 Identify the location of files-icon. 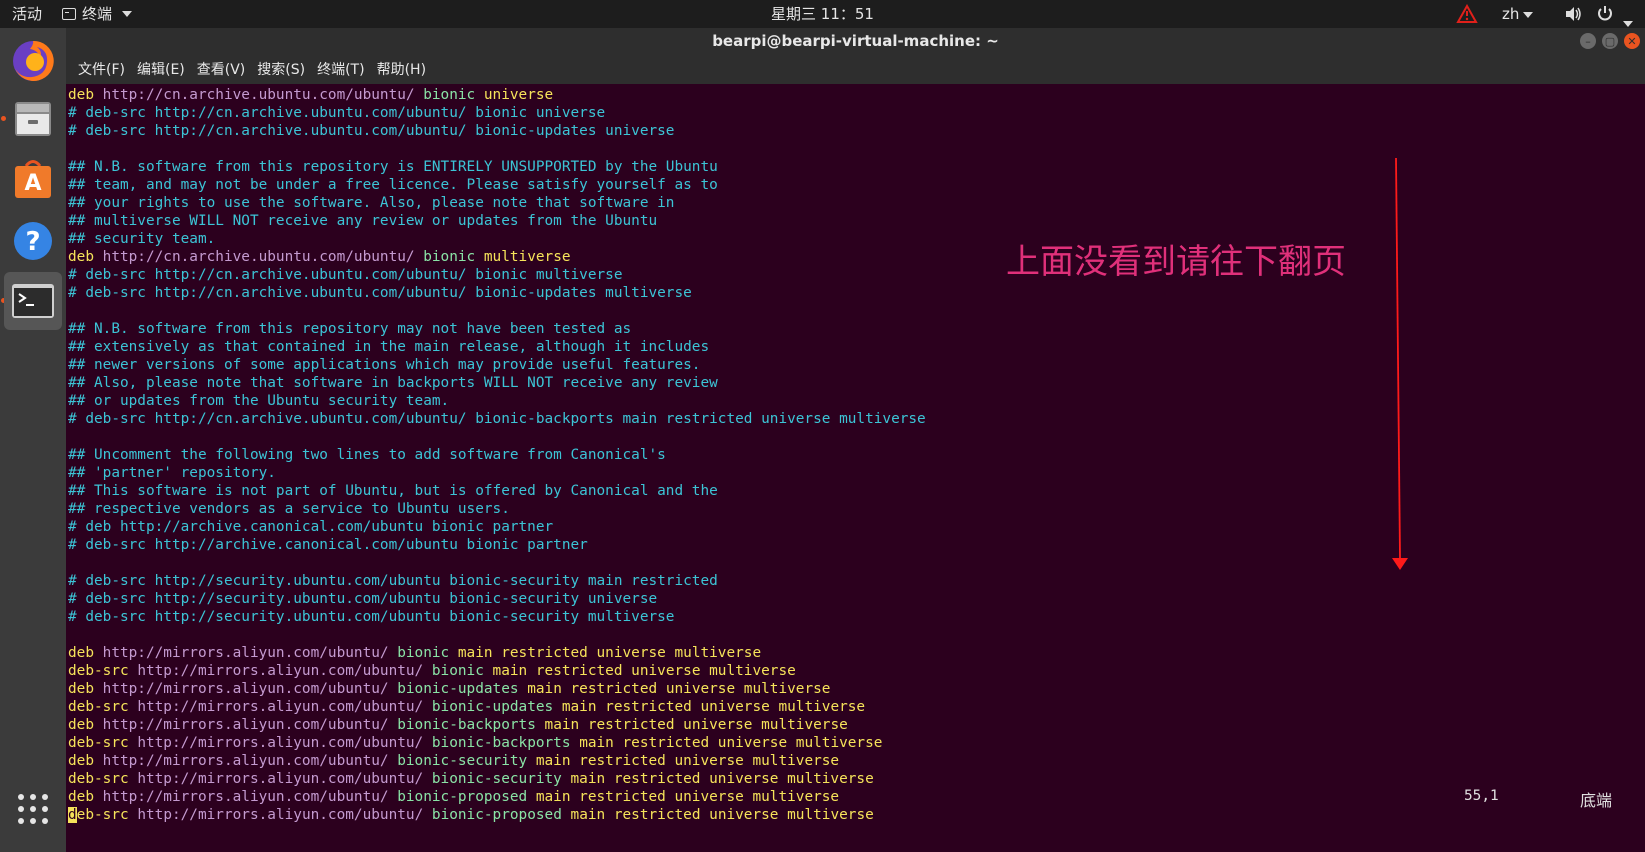
(33, 119).